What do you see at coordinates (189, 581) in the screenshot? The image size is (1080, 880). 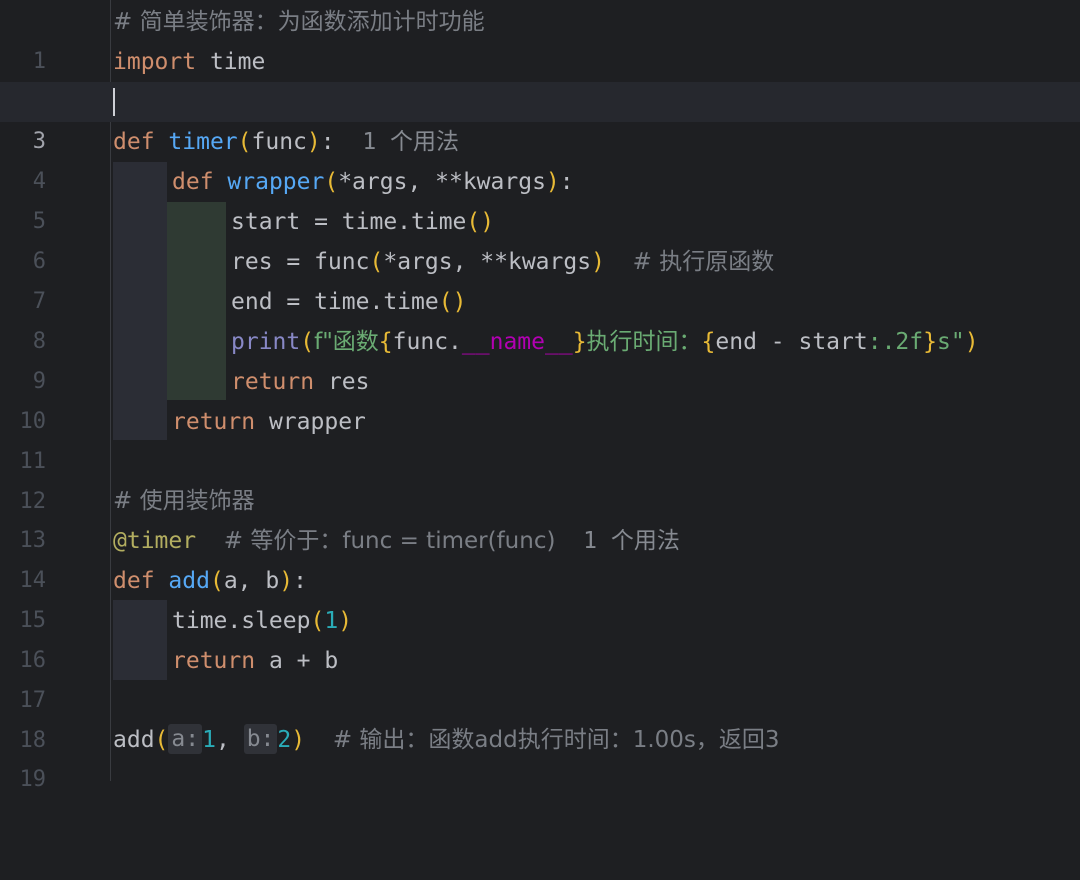 I see `function-name: add` at bounding box center [189, 581].